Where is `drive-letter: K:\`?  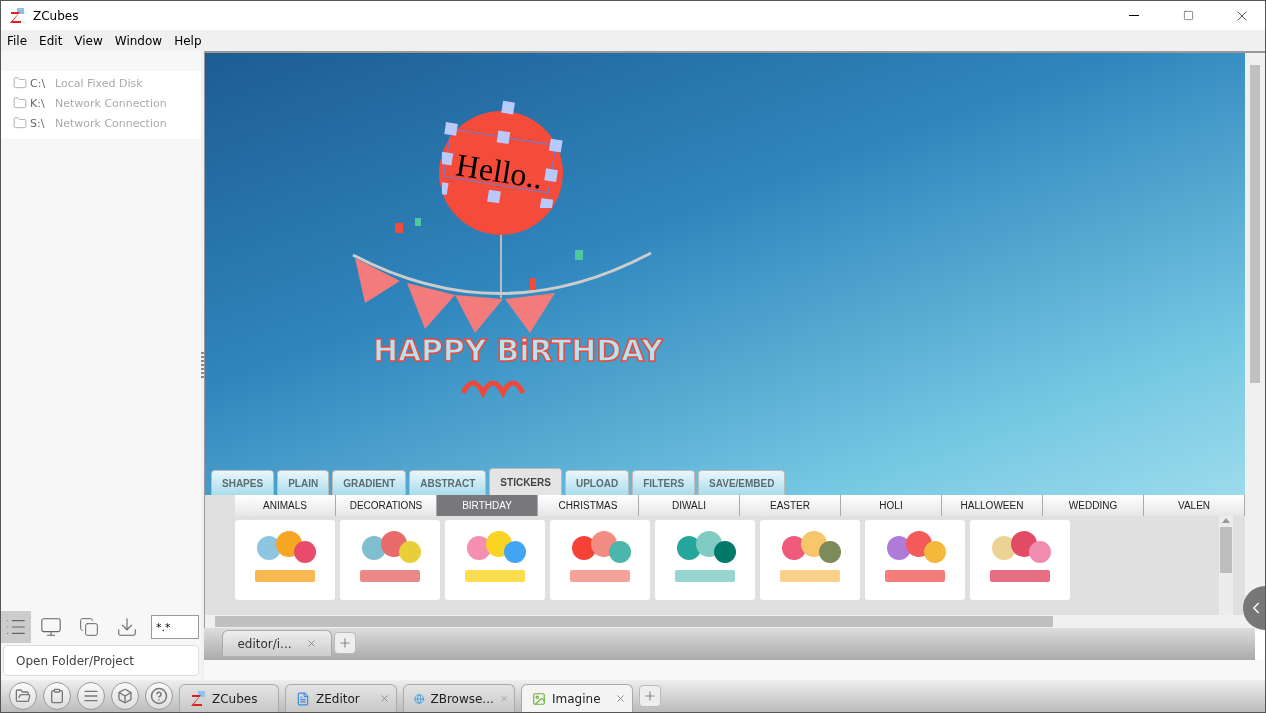 drive-letter: K:\ is located at coordinates (41, 103).